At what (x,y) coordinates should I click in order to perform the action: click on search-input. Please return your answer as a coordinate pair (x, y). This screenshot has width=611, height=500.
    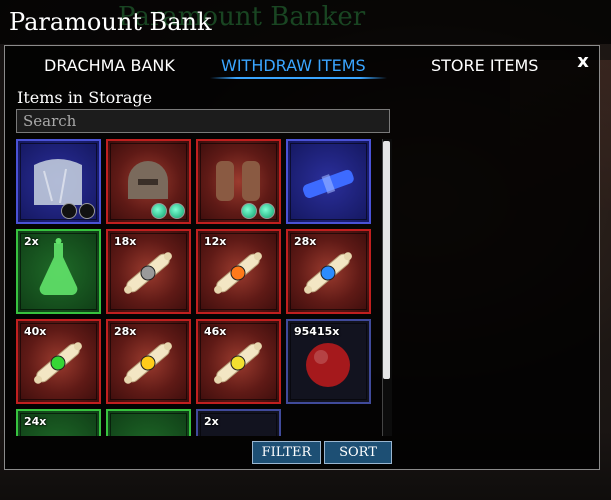
    Looking at the image, I should click on (203, 121).